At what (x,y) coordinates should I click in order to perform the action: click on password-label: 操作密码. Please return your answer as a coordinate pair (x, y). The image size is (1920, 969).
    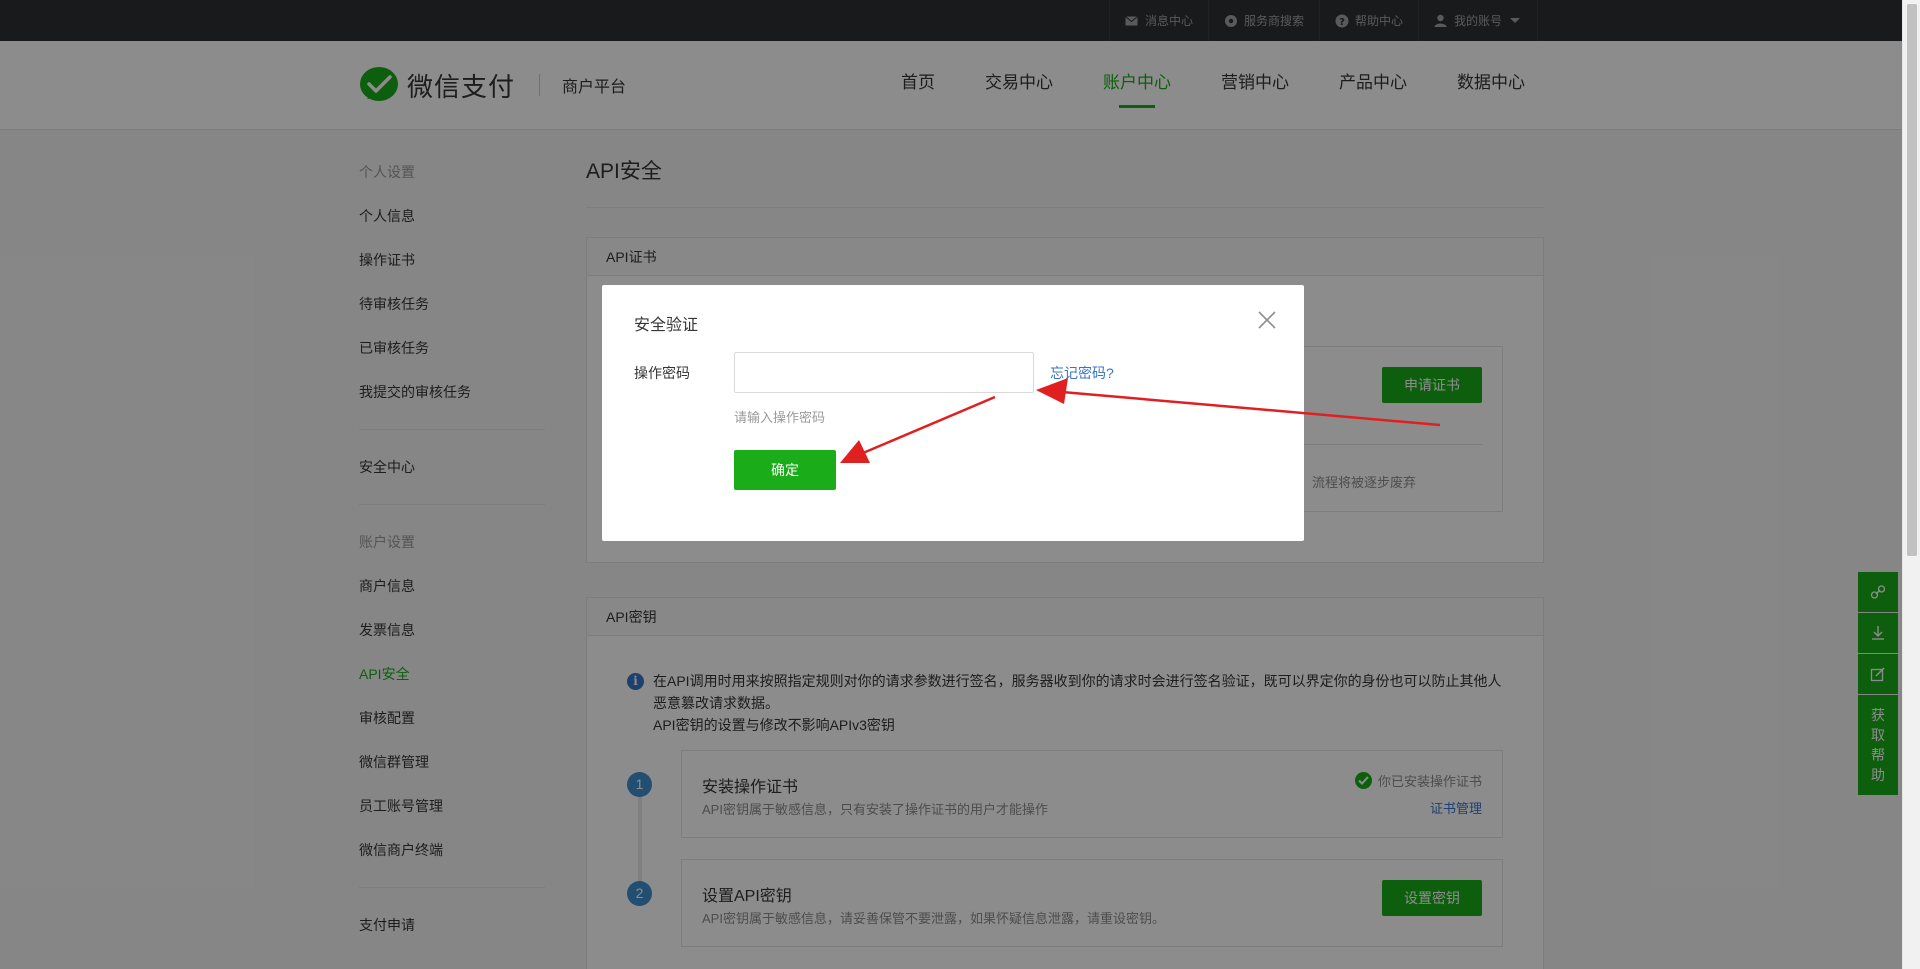
    Looking at the image, I should click on (662, 373).